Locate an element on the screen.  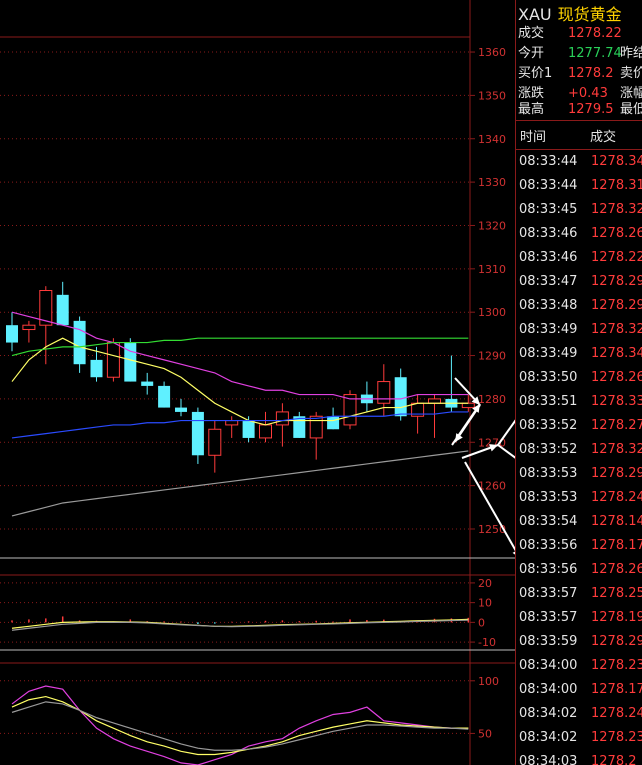
tick-row: 08:33:56 1278.17 is located at coordinates (579, 546).